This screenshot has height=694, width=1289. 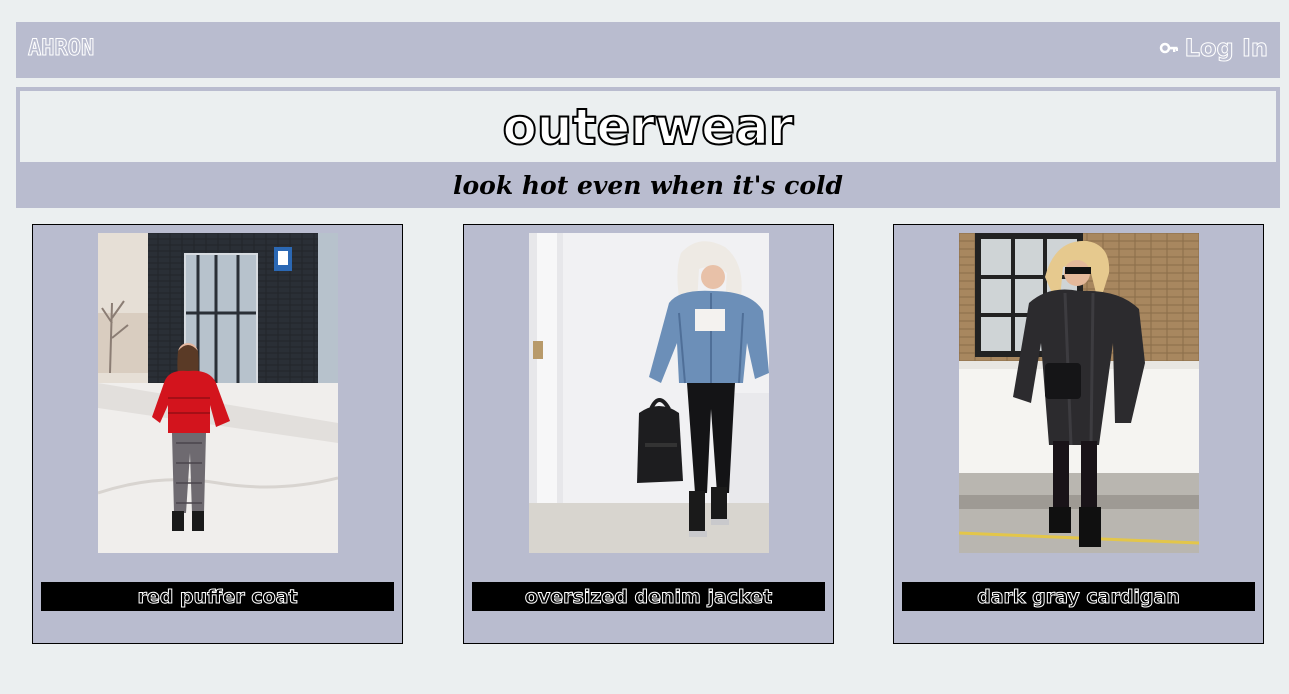 I want to click on login-button: Log In, so click(x=1214, y=48).